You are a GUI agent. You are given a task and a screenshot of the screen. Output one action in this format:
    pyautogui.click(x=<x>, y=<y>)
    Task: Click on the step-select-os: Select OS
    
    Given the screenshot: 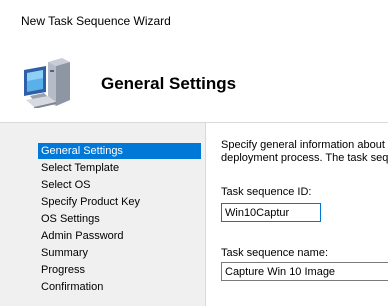 What is the action you would take?
    pyautogui.click(x=119, y=185)
    